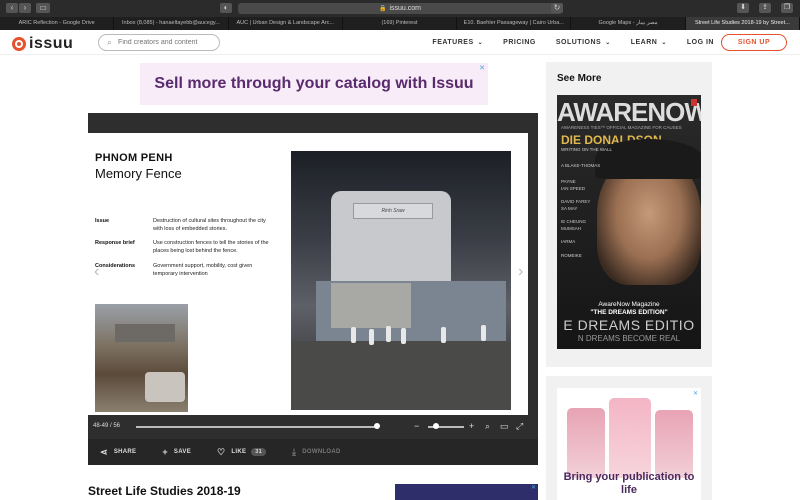 Image resolution: width=800 pixels, height=500 pixels. Describe the element at coordinates (401, 375) in the screenshot. I see `photo-ground` at that location.